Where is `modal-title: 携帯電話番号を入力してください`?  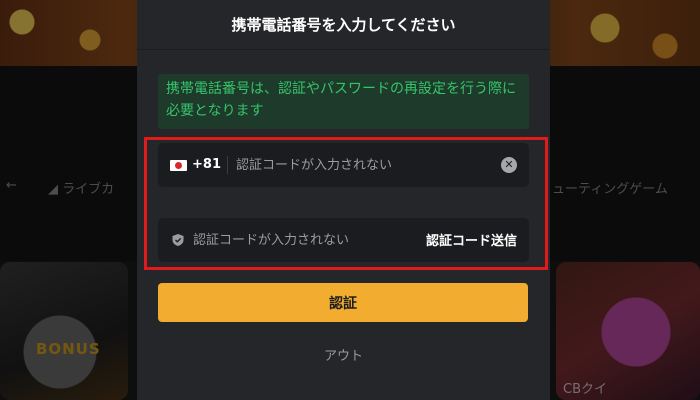
modal-title: 携帯電話番号を入力してください is located at coordinates (343, 25).